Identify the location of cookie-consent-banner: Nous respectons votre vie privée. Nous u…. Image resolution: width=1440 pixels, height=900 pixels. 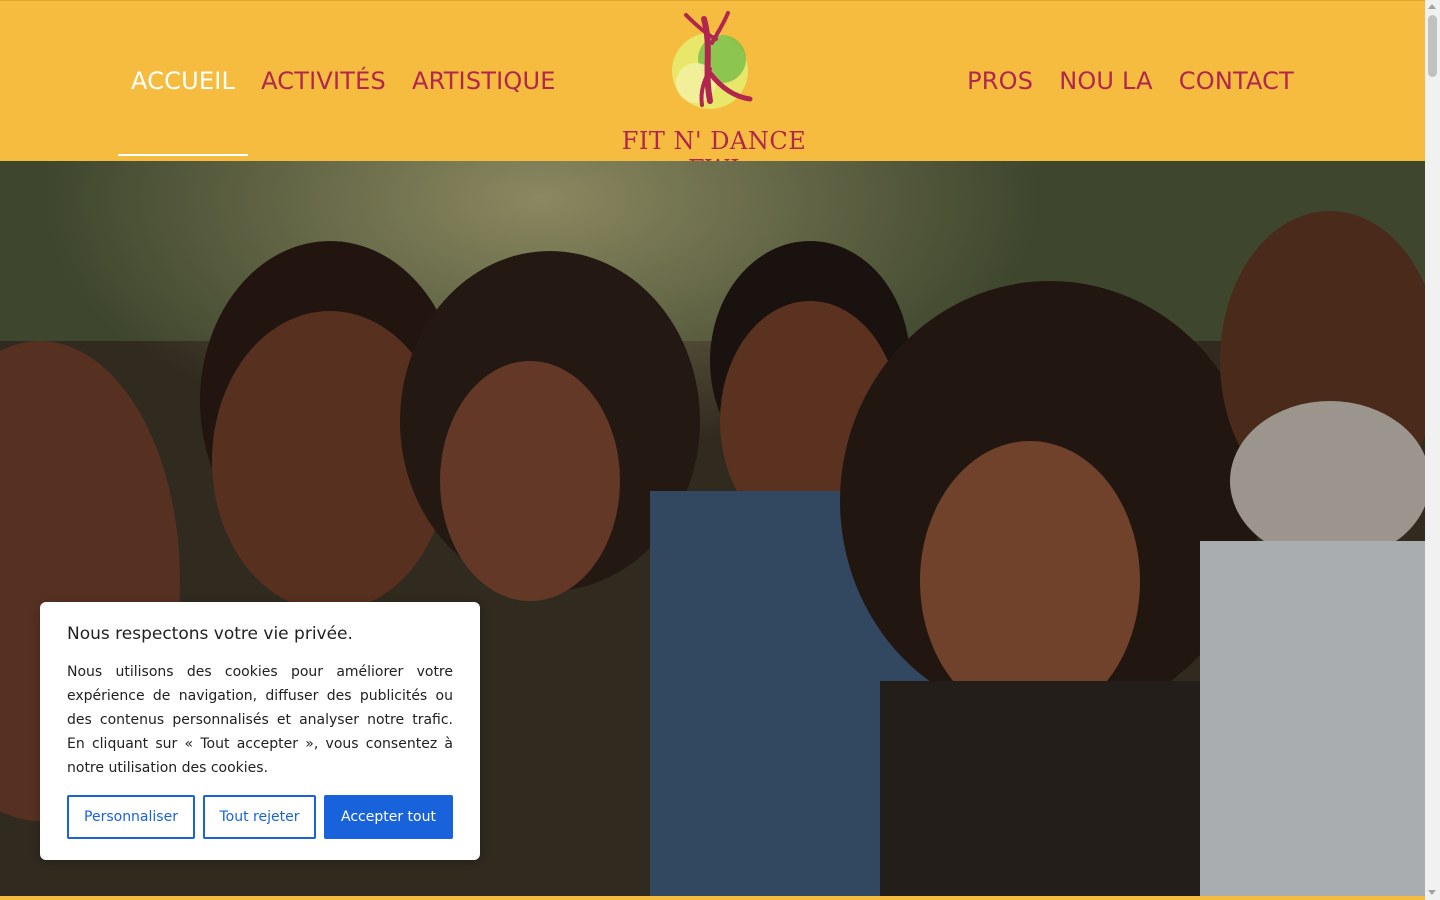
(260, 731).